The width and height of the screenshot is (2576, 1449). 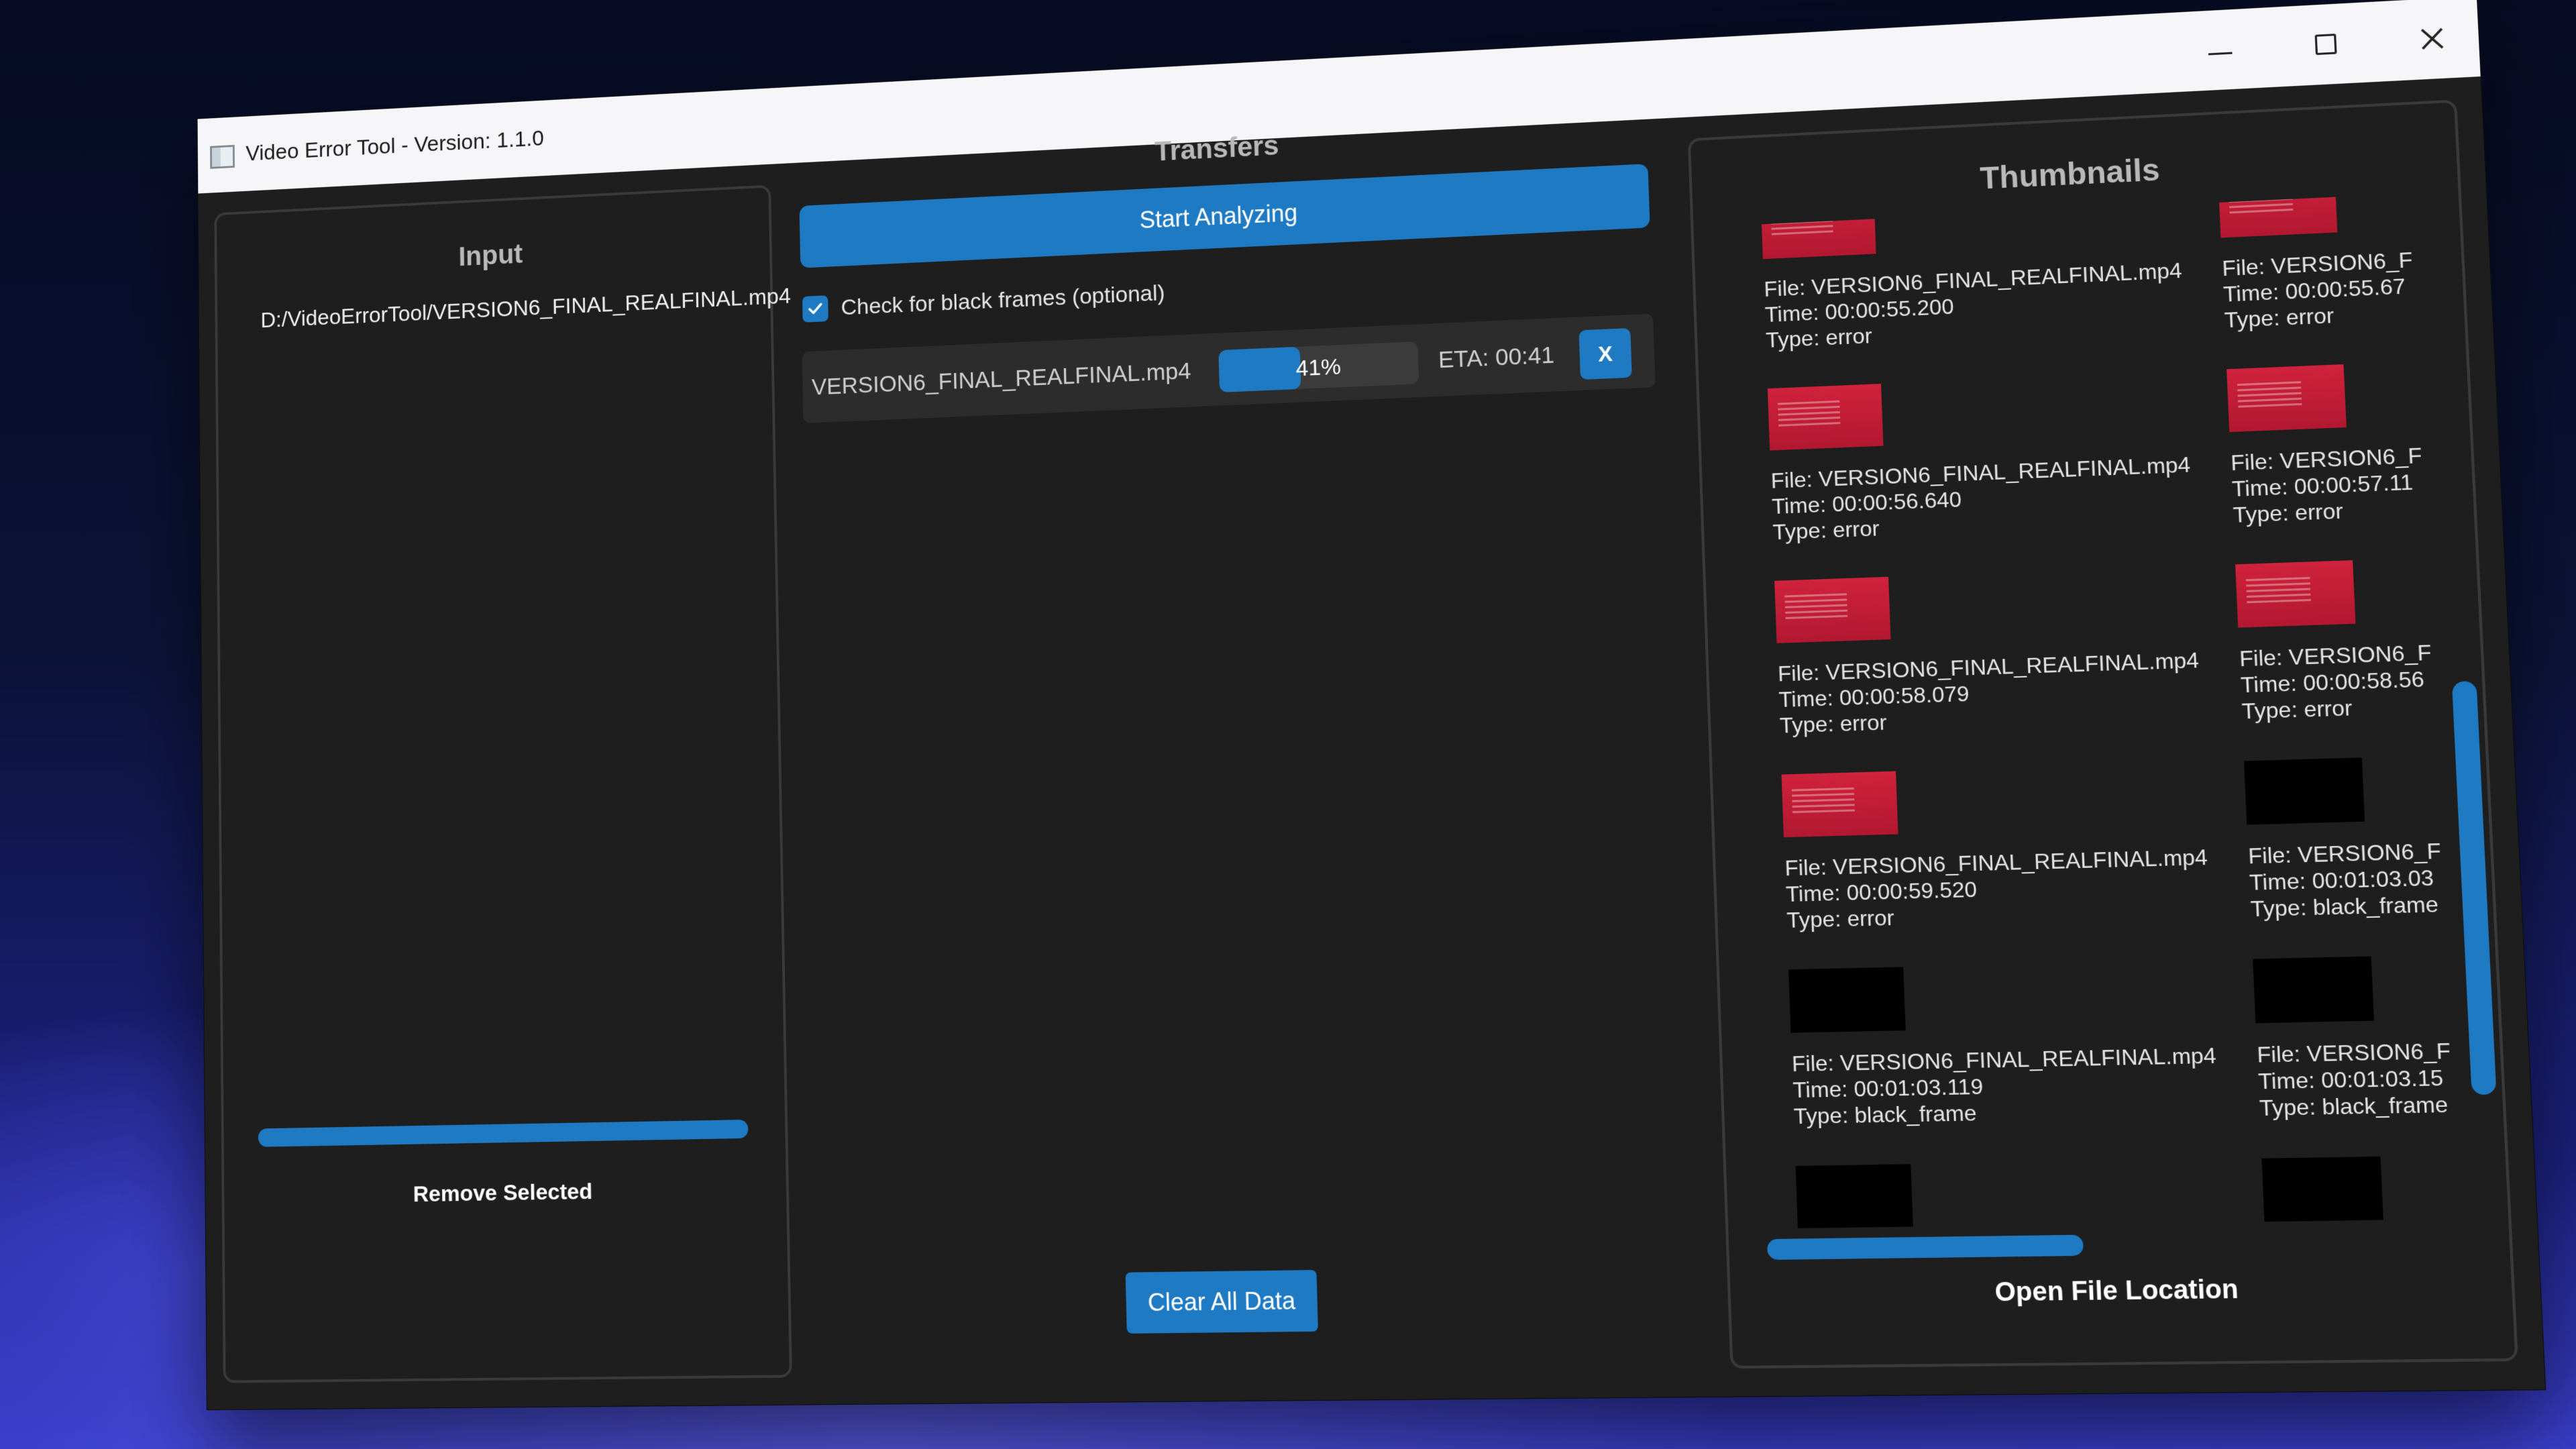 I want to click on minimize-button, so click(x=2220, y=50).